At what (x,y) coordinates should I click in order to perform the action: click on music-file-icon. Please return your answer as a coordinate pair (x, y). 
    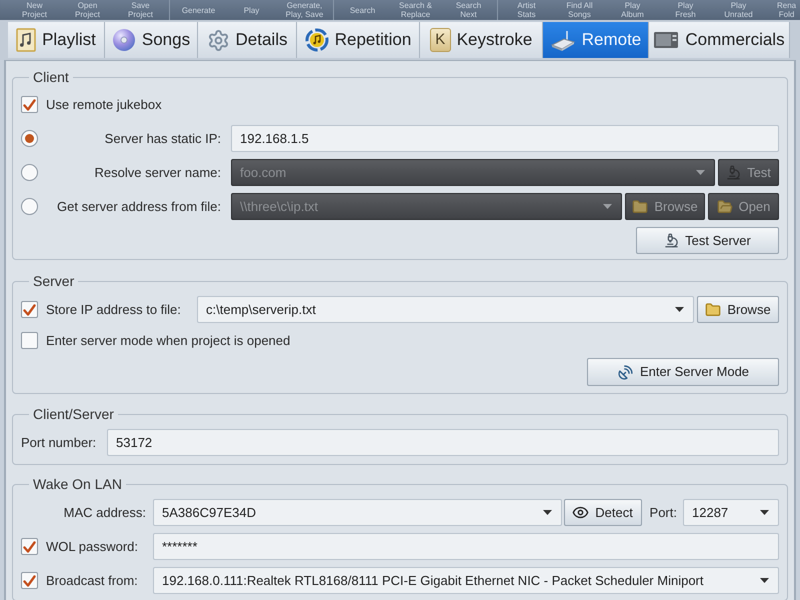
    Looking at the image, I should click on (26, 40).